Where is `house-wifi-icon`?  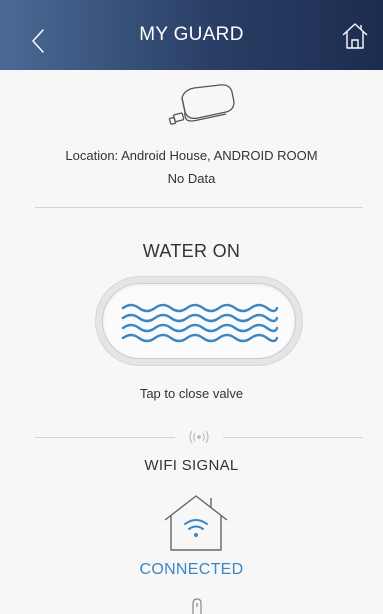
house-wifi-icon is located at coordinates (196, 523).